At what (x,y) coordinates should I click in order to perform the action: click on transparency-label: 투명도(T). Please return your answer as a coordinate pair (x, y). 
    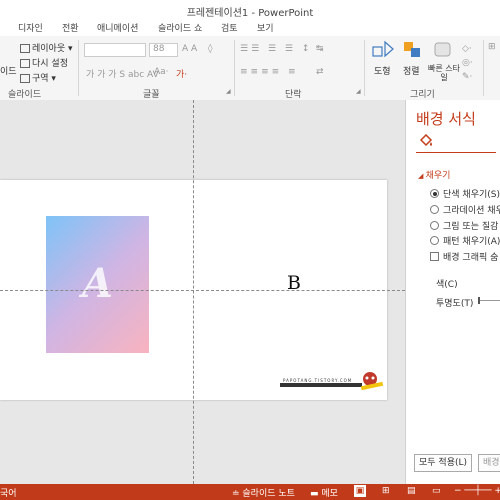
    Looking at the image, I should click on (455, 304).